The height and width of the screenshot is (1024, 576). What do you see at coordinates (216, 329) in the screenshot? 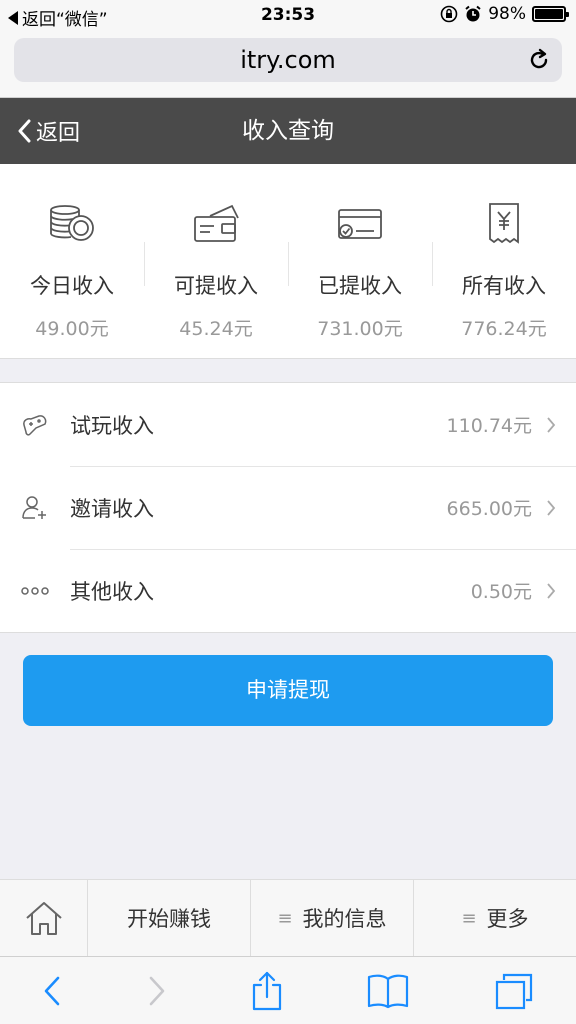
I see `summary-value: 45.24元` at bounding box center [216, 329].